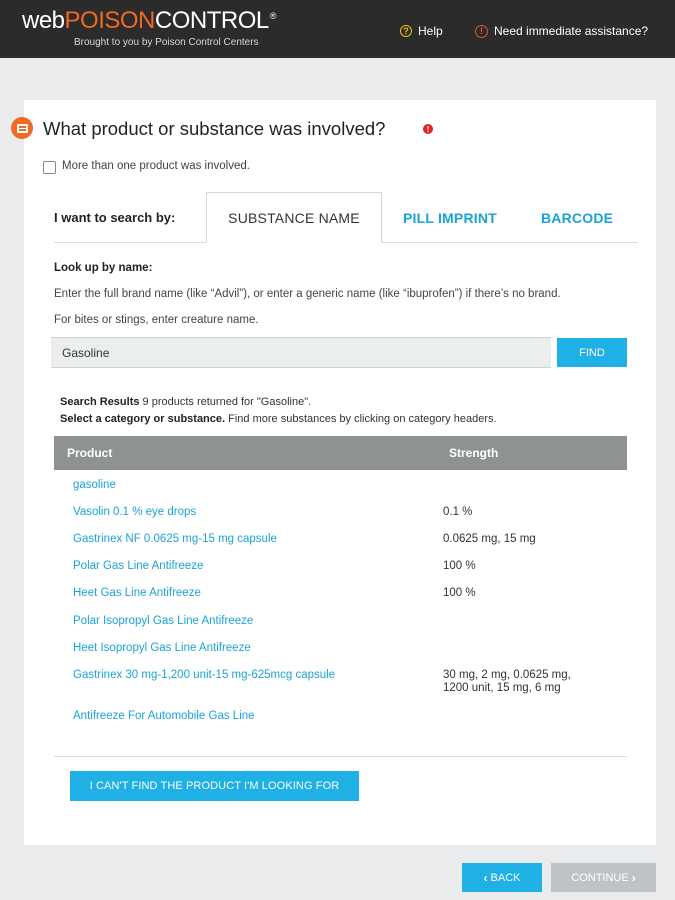  Describe the element at coordinates (103, 268) in the screenshot. I see `lookup-title: Look up by name:` at that location.